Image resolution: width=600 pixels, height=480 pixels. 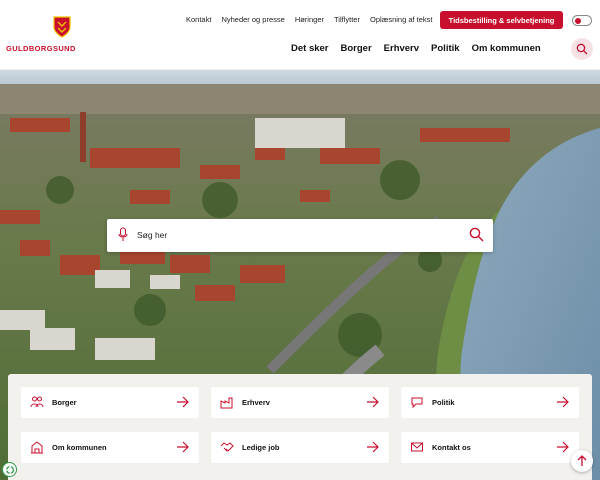 What do you see at coordinates (79, 447) in the screenshot?
I see `tile-label: Om kommunen` at bounding box center [79, 447].